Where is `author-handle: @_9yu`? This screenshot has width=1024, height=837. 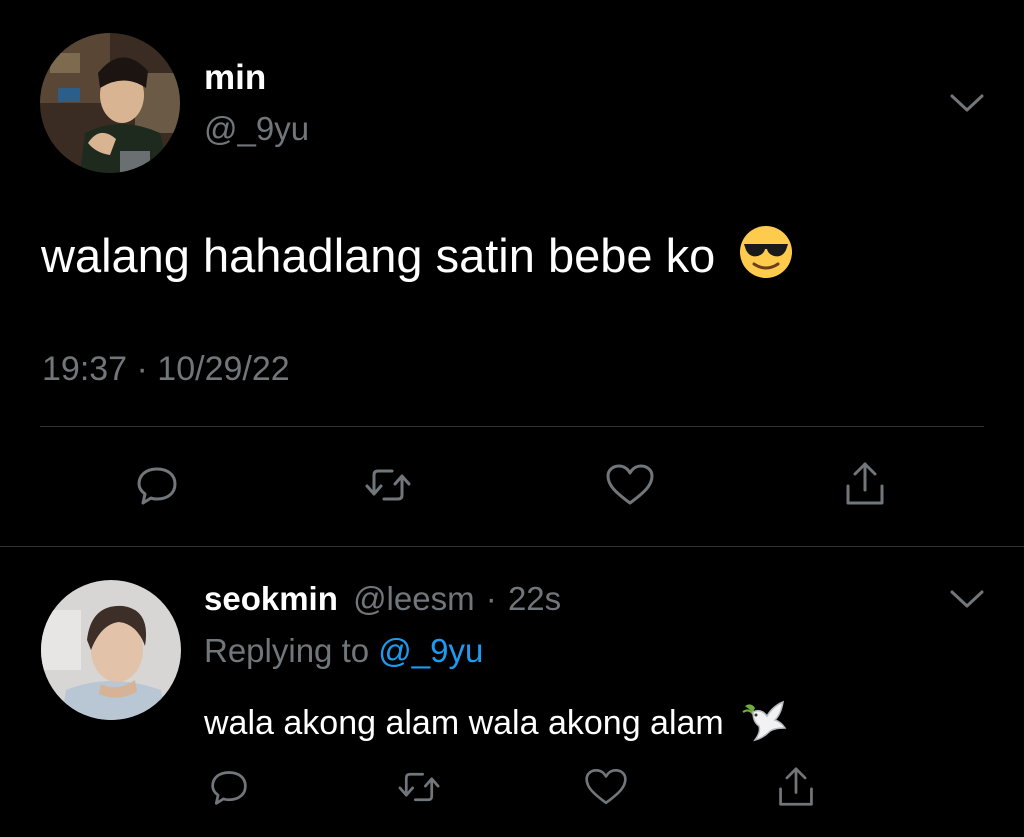 author-handle: @_9yu is located at coordinates (256, 129).